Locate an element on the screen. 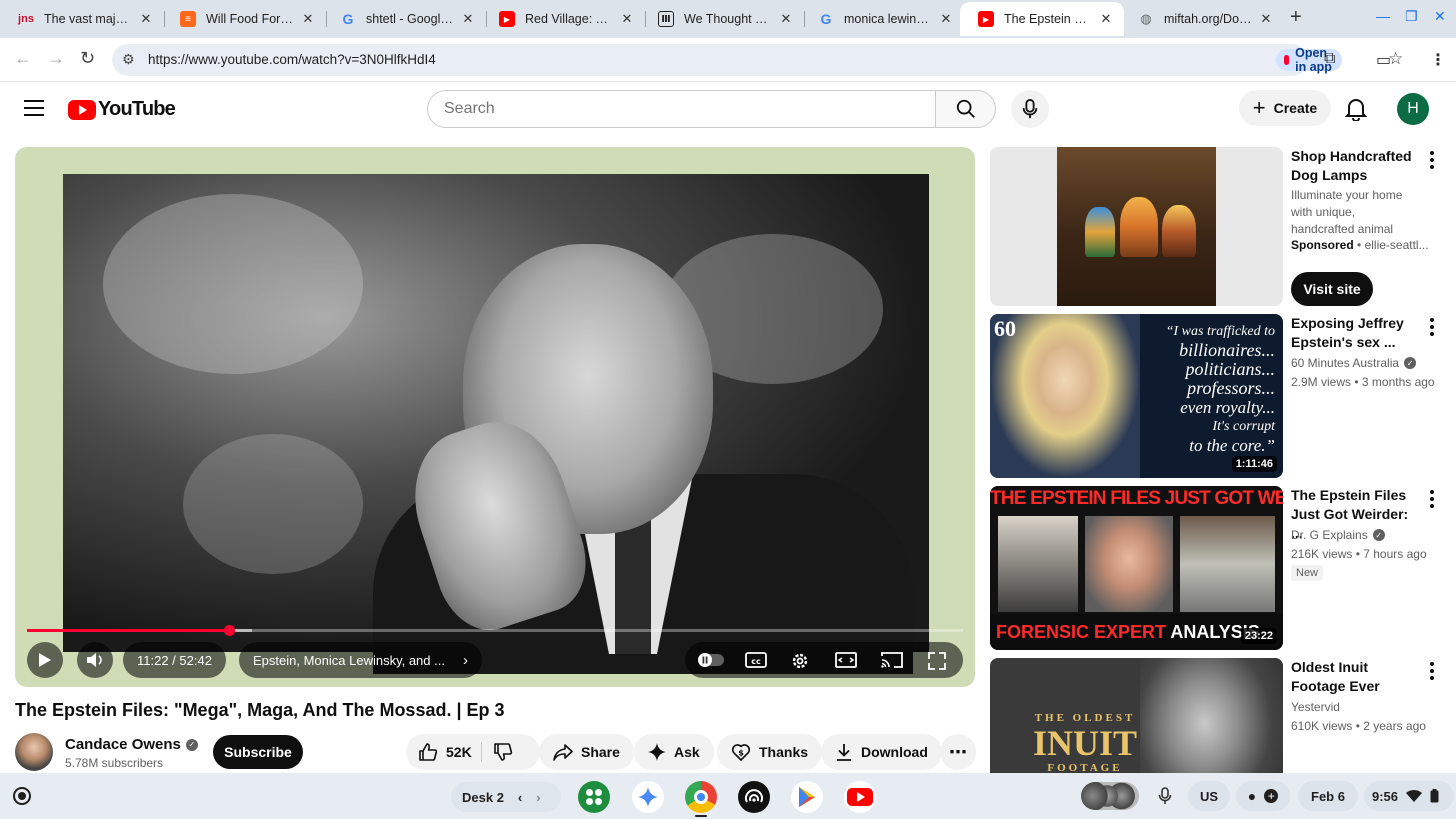 The height and width of the screenshot is (819, 1456). gemini-icon is located at coordinates (648, 797).